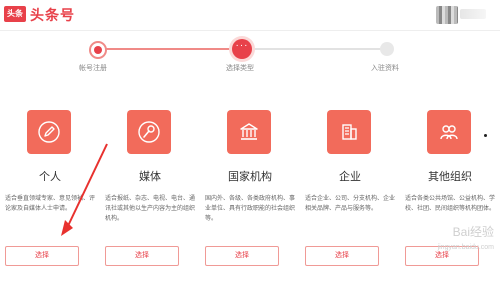 The width and height of the screenshot is (500, 287). What do you see at coordinates (465, 247) in the screenshot?
I see `watermark-line-2: jingyan.baidu.com` at bounding box center [465, 247].